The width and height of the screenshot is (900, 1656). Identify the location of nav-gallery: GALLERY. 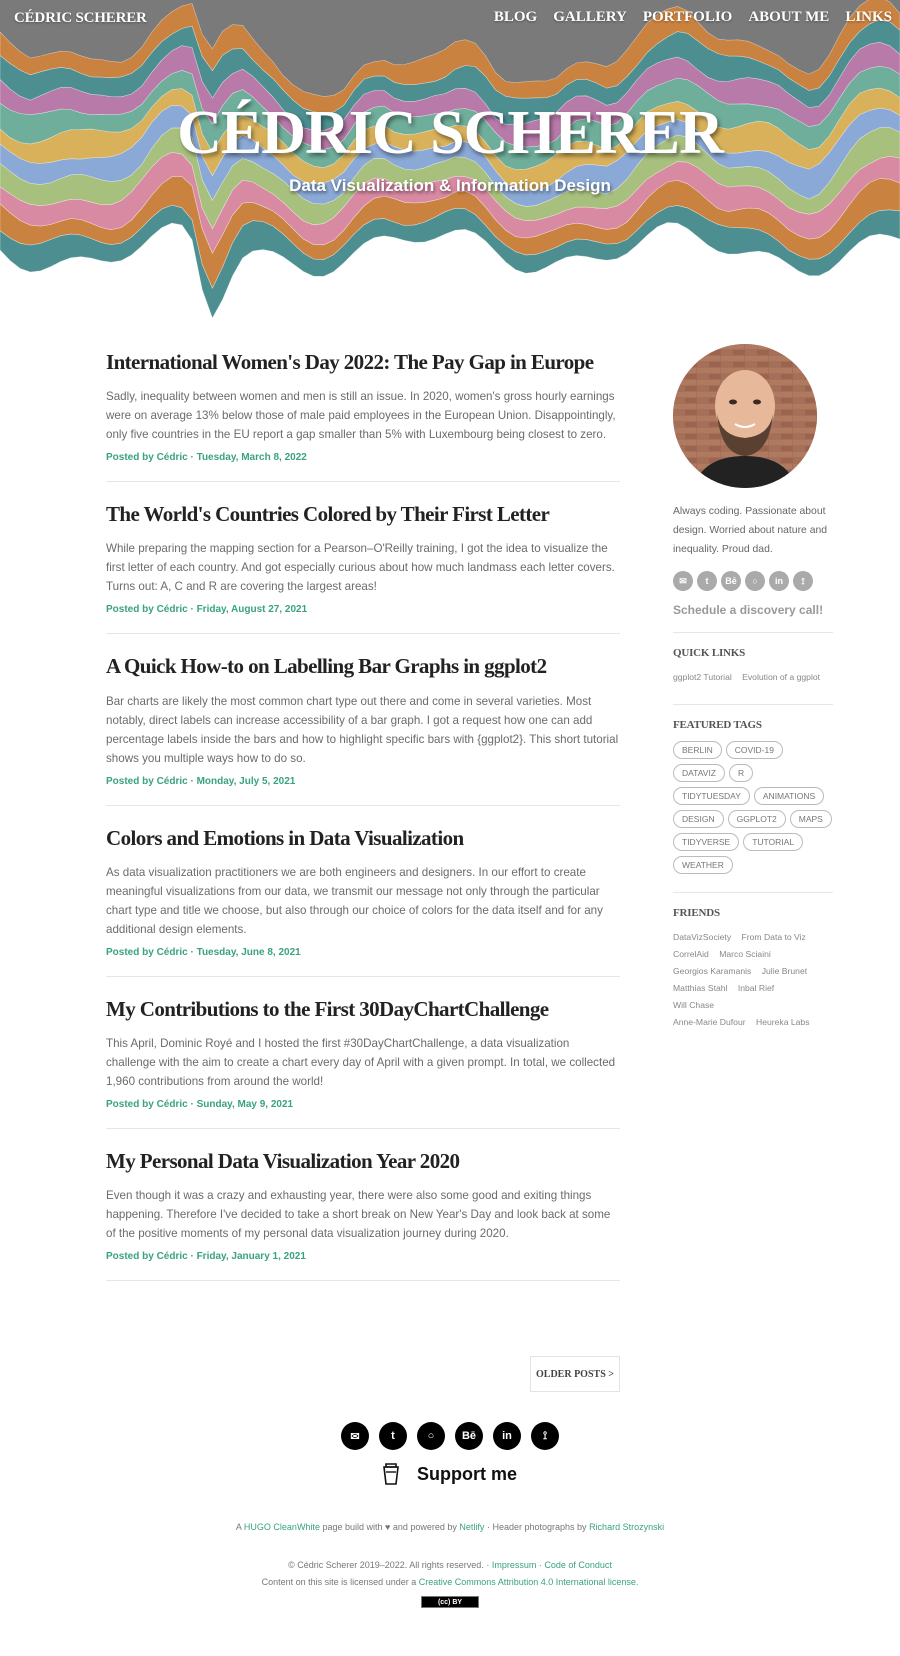
(590, 17).